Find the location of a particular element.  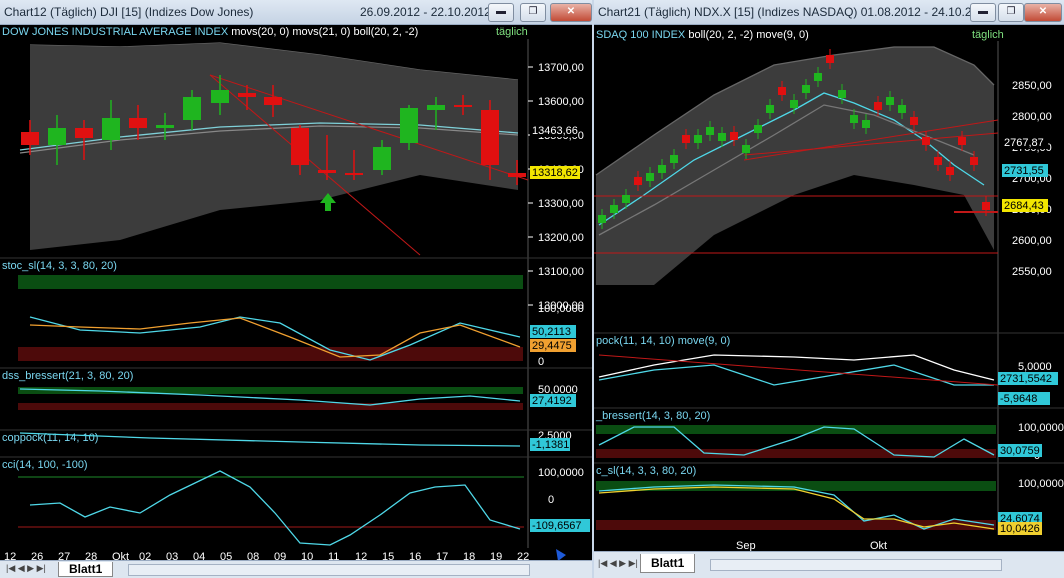

x-axis-tick: Sep is located at coordinates (746, 545).